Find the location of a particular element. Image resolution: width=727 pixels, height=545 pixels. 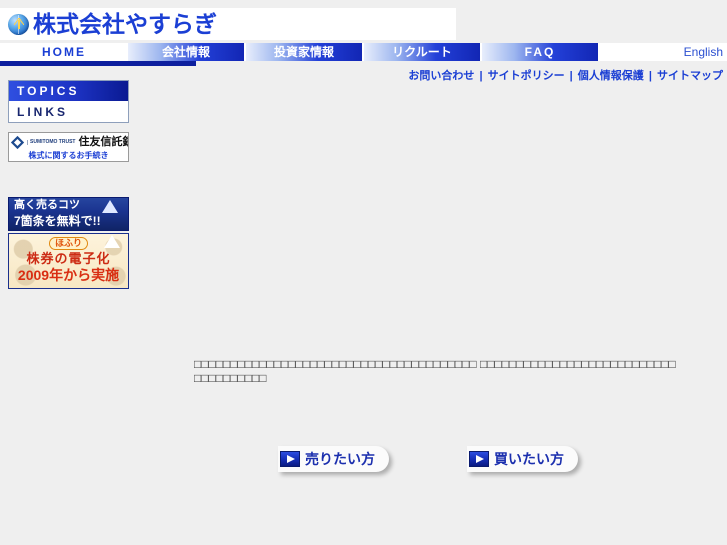

banner-selling-tips: 高く売るコツ 7箇条を無料で!! is located at coordinates (68, 214).